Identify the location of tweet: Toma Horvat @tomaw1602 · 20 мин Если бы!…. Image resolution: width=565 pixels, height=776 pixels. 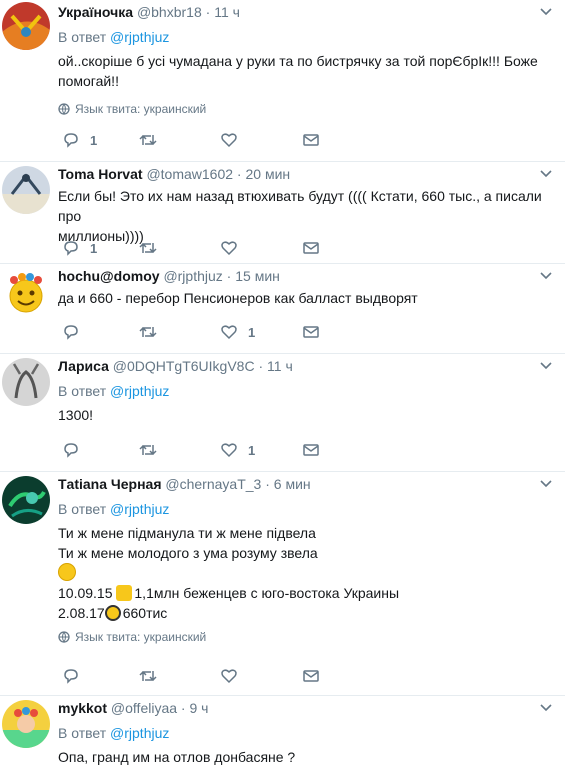
(282, 213).